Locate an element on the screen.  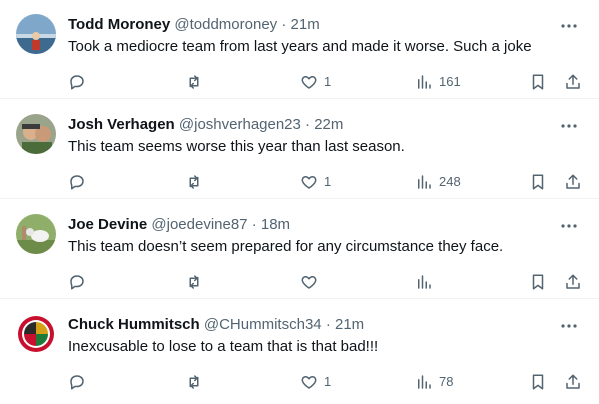
action-bar: 1 78 is located at coordinates (299, 382).